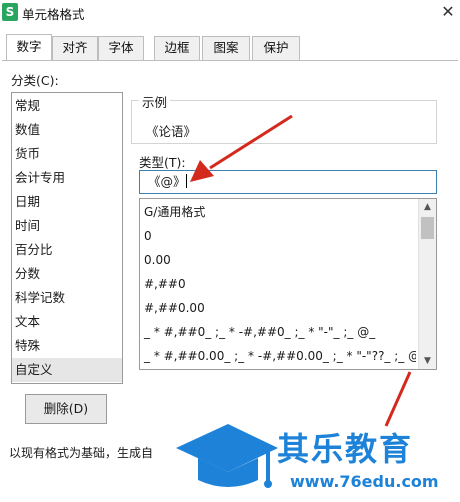  I want to click on category-item-number: 数值, so click(67, 130).